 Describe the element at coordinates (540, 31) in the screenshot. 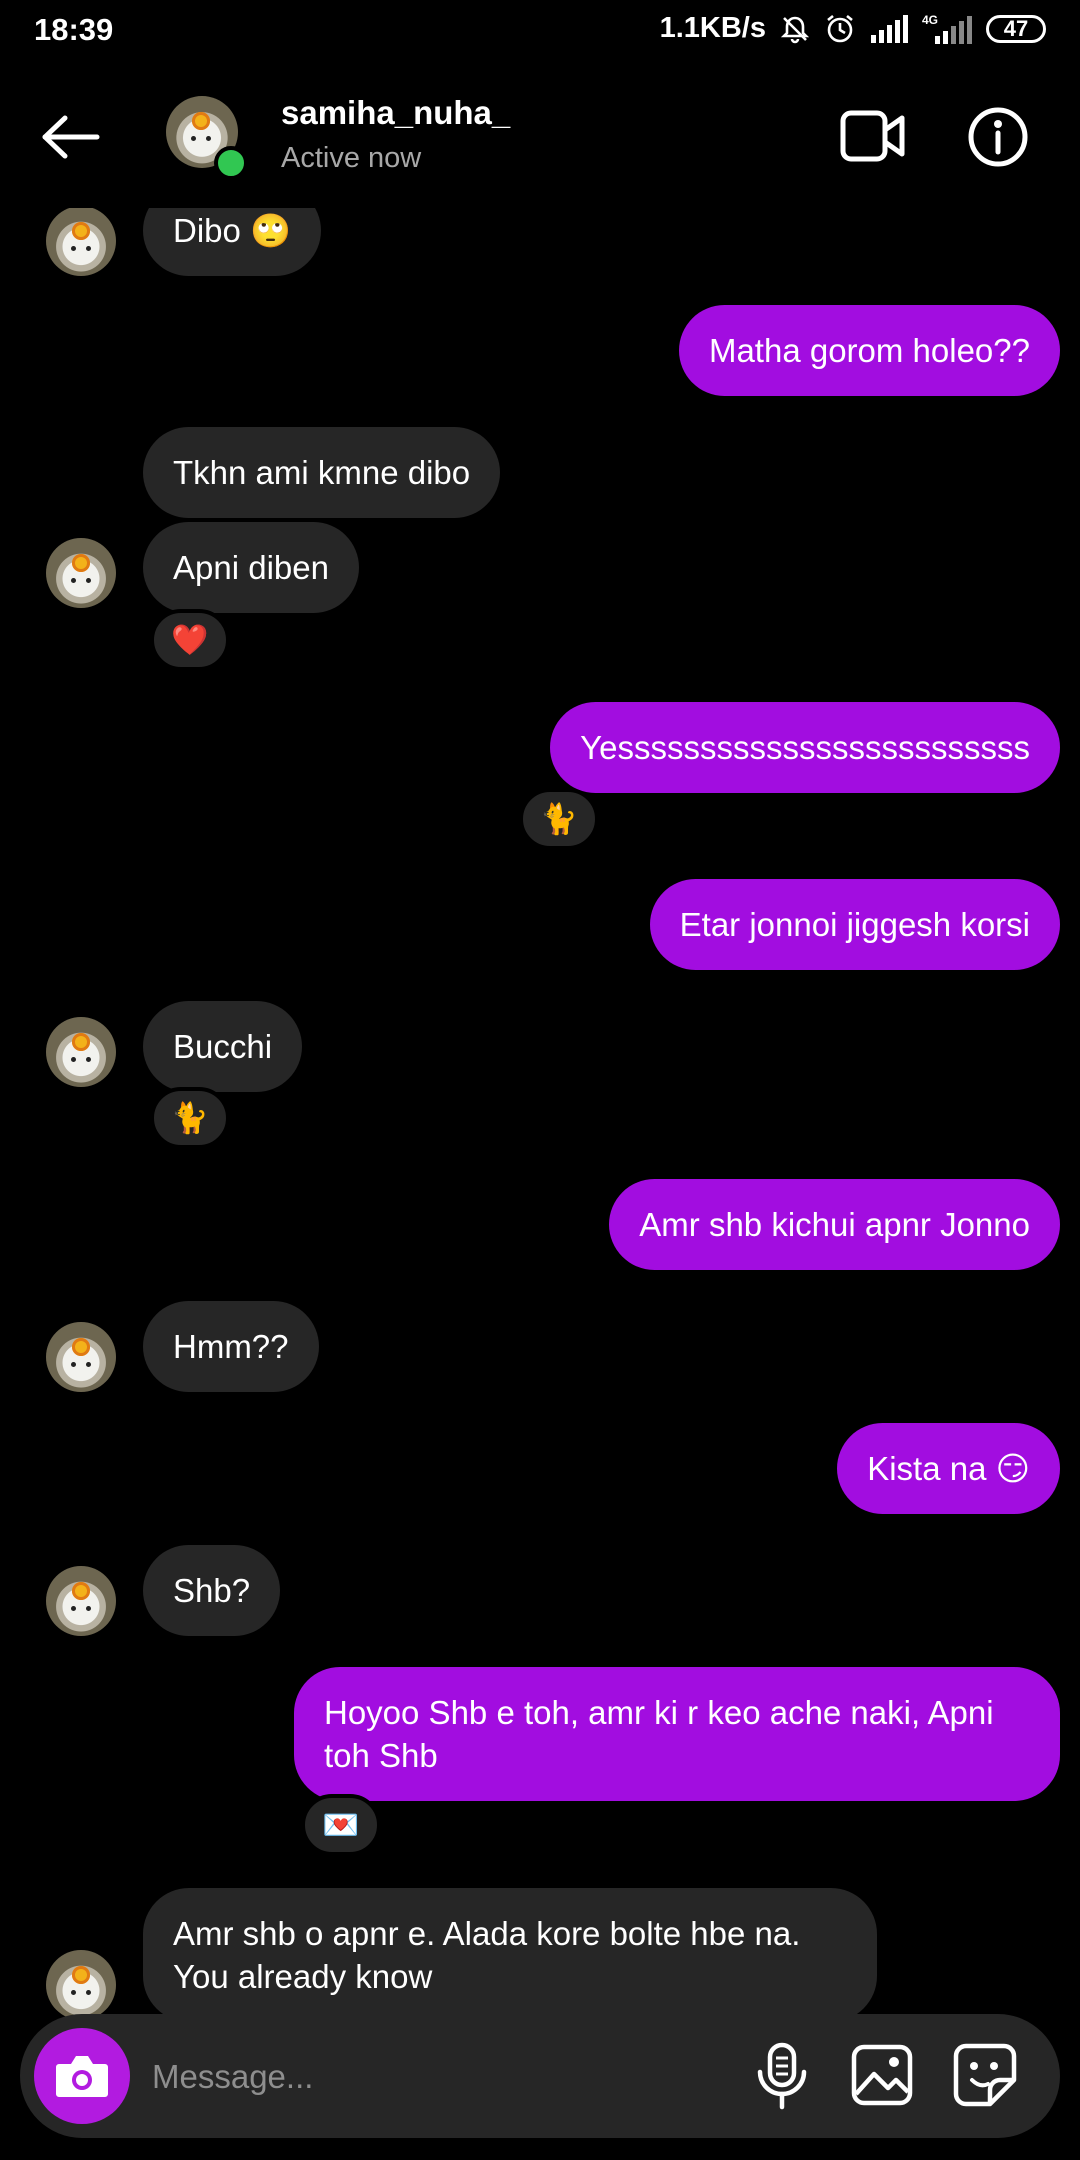

I see `status-bar: 18:39 1.1KB/s 4G 47` at that location.